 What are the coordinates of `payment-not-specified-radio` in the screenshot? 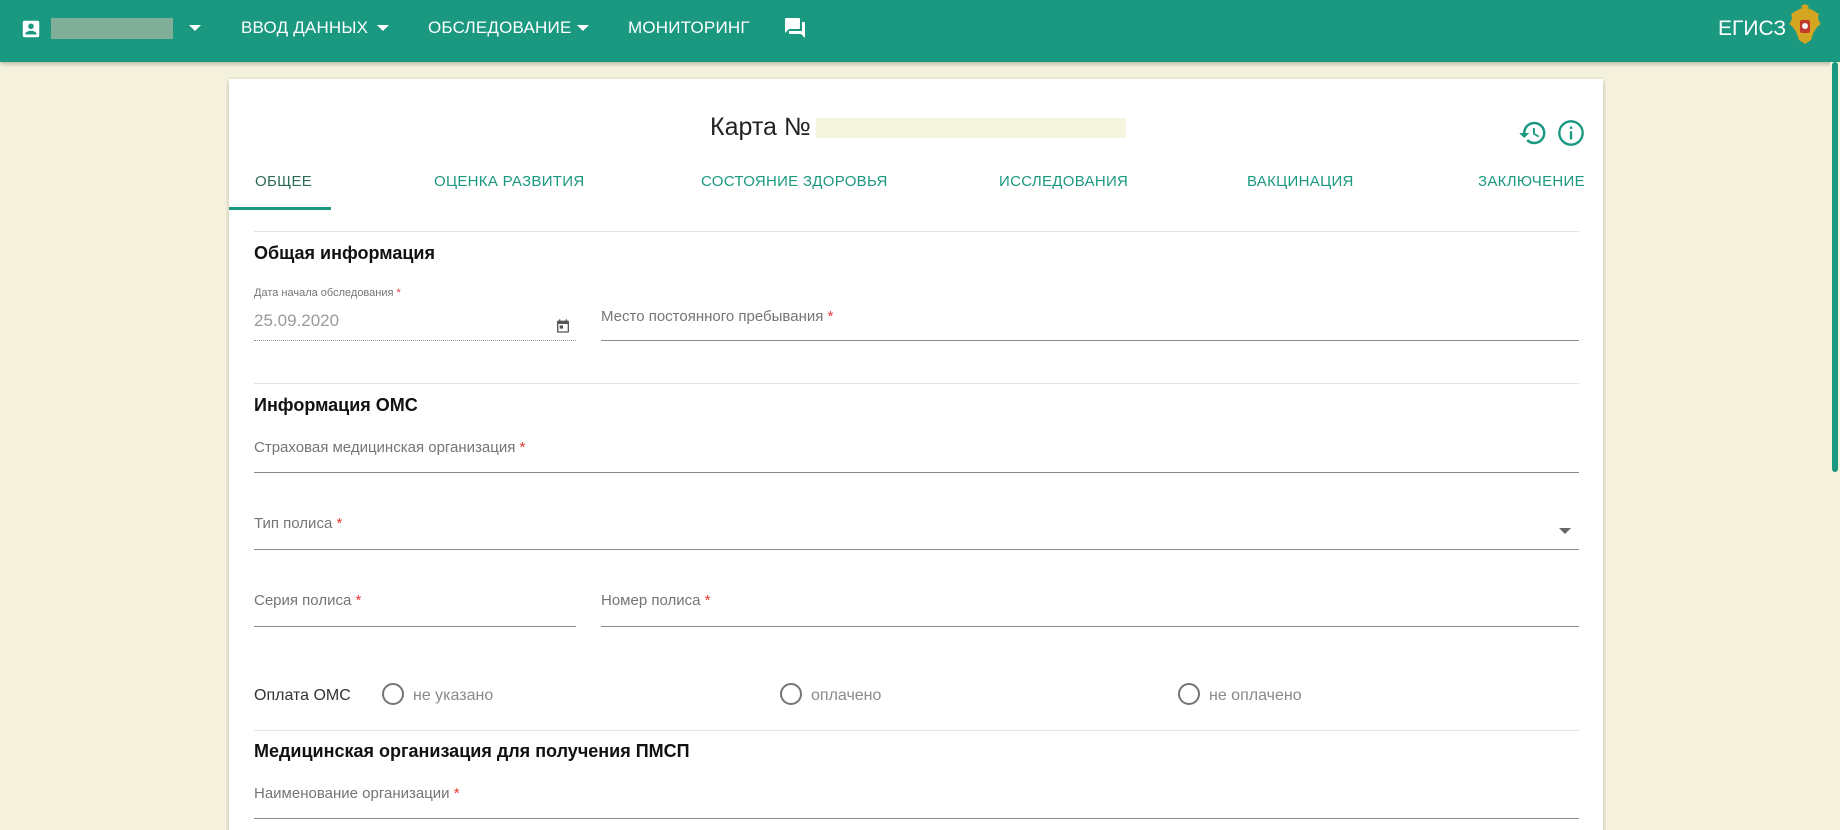 It's located at (393, 694).